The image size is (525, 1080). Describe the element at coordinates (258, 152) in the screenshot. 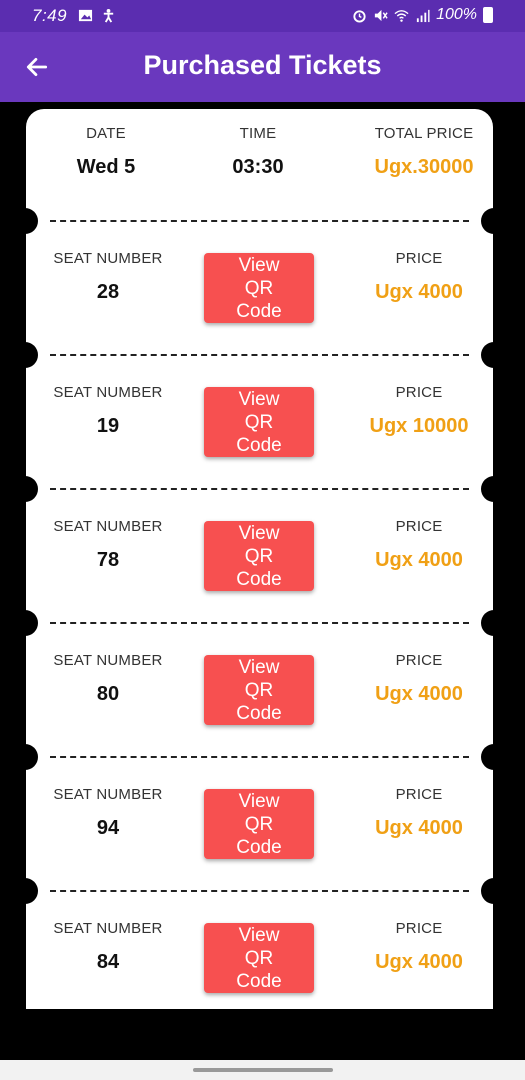

I see `time-column: TIME 03:30` at that location.